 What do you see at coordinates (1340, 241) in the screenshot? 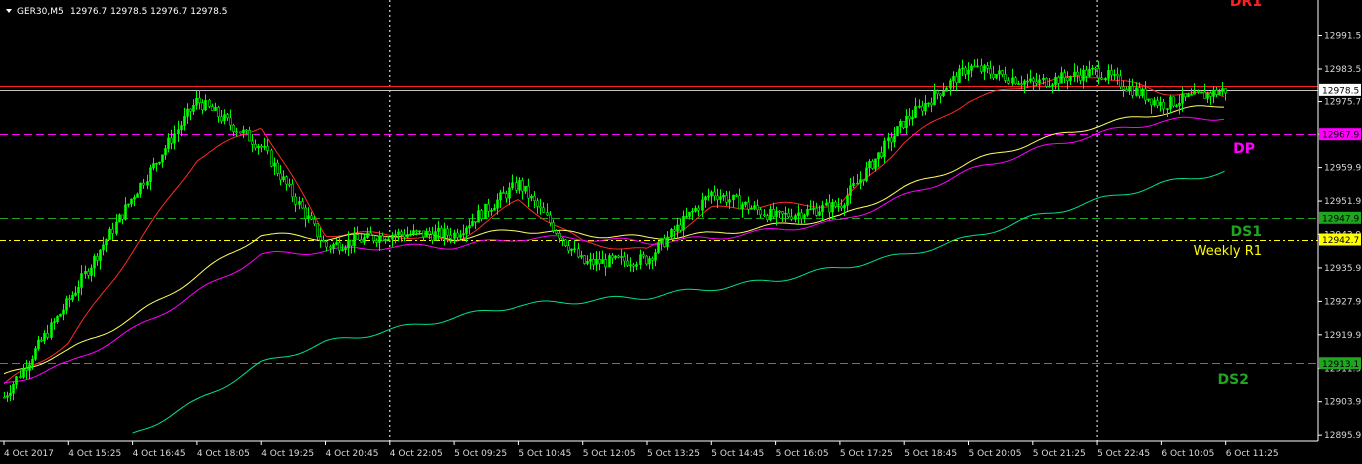
I see `weekly-r1-price-tag: 12942.7` at bounding box center [1340, 241].